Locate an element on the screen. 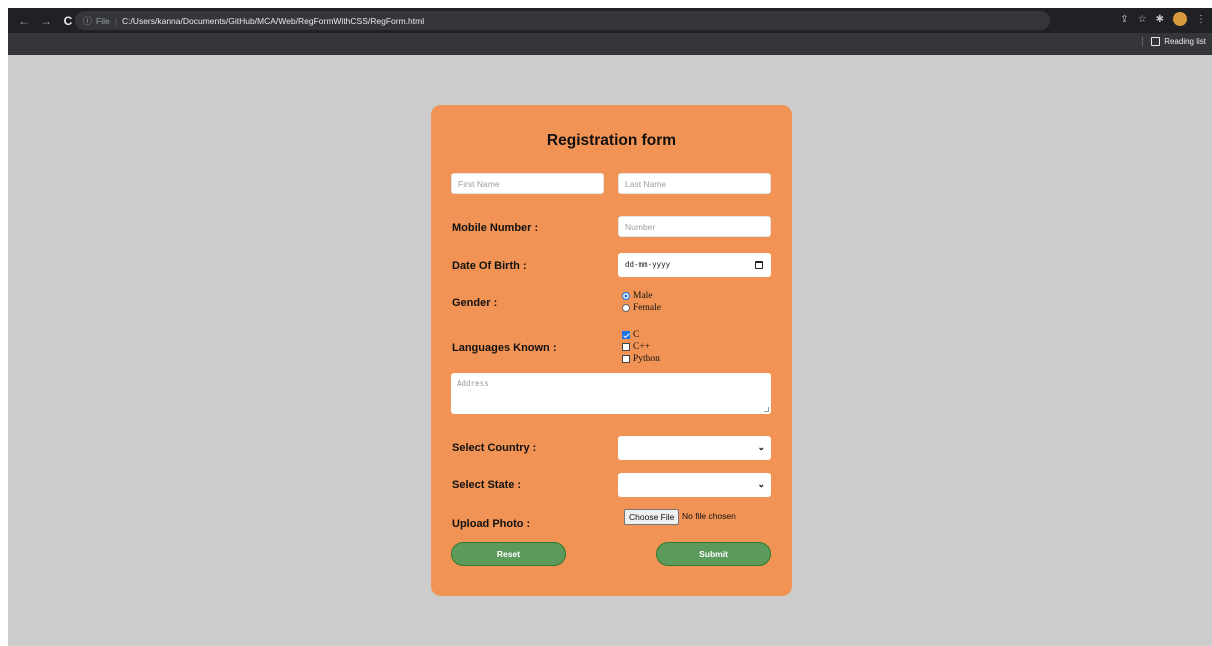  language-python-label: Python is located at coordinates (646, 359).